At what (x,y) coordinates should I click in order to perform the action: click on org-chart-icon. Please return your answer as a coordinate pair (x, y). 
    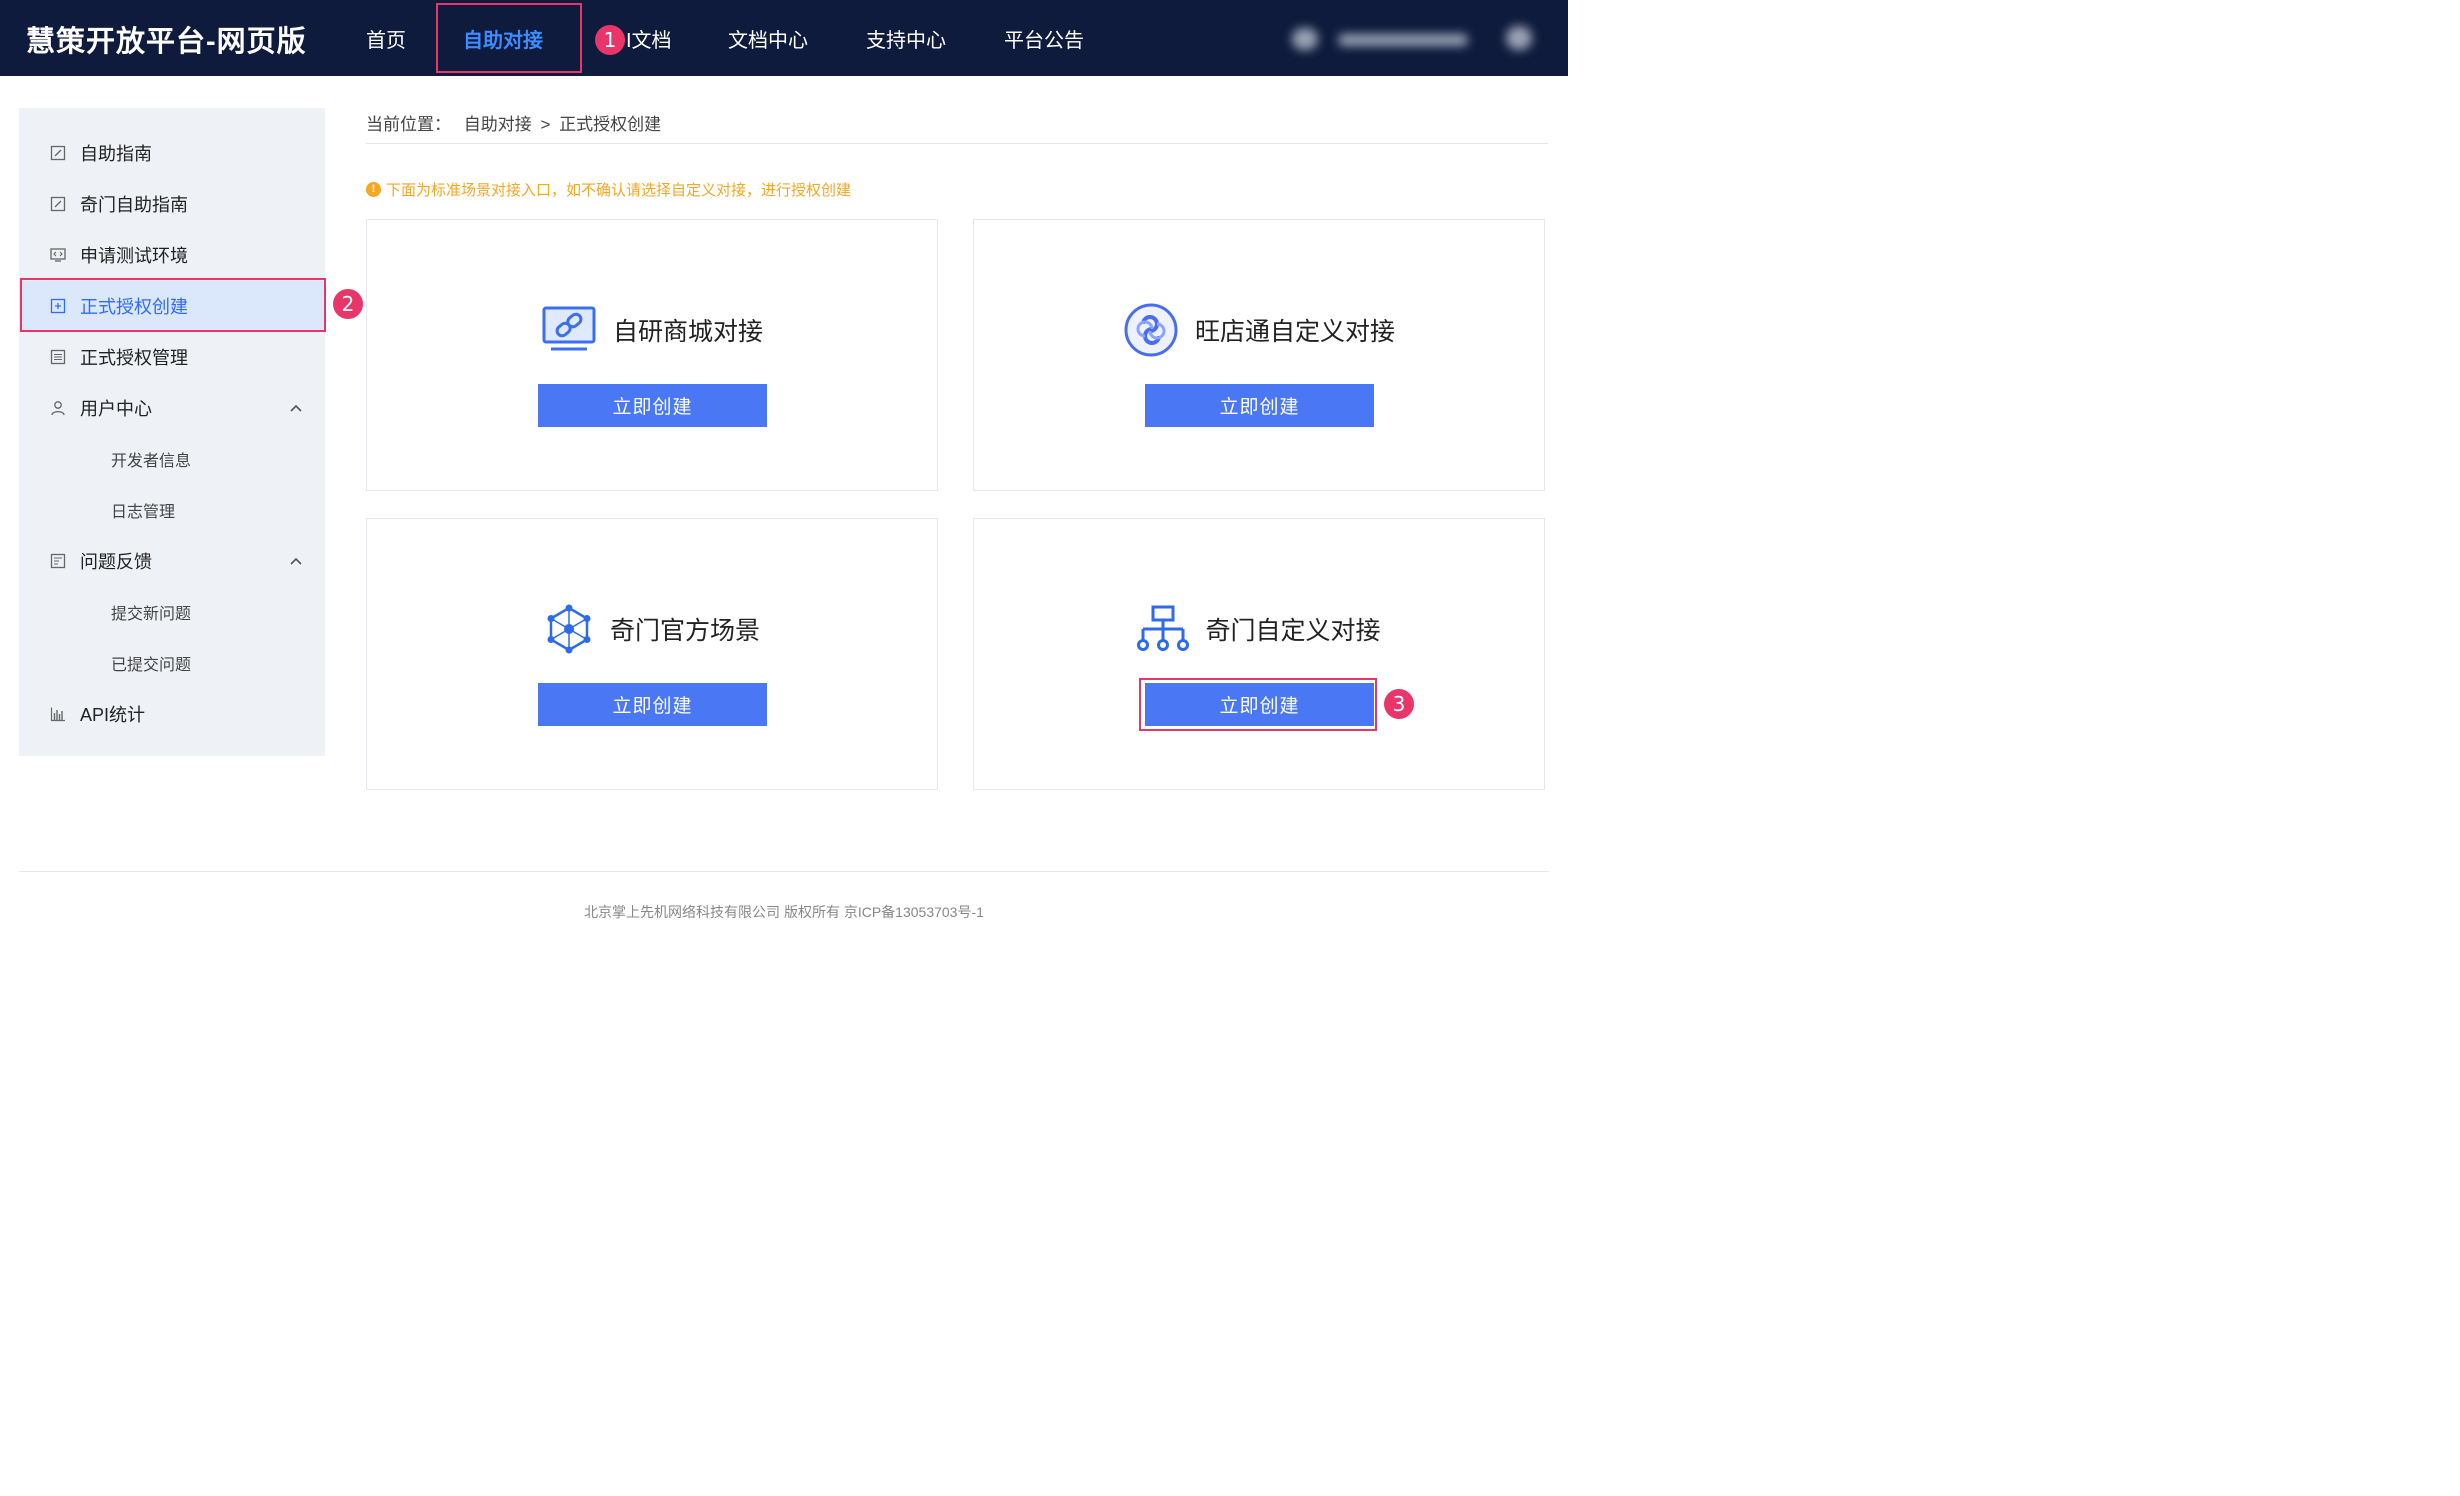
    Looking at the image, I should click on (1163, 628).